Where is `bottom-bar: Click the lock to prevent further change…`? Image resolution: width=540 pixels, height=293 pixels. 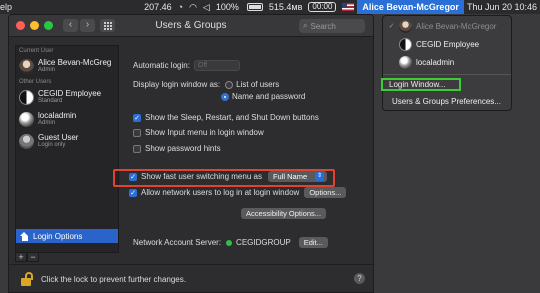
bottom-bar: Click the lock to prevent further change… is located at coordinates (191, 278).